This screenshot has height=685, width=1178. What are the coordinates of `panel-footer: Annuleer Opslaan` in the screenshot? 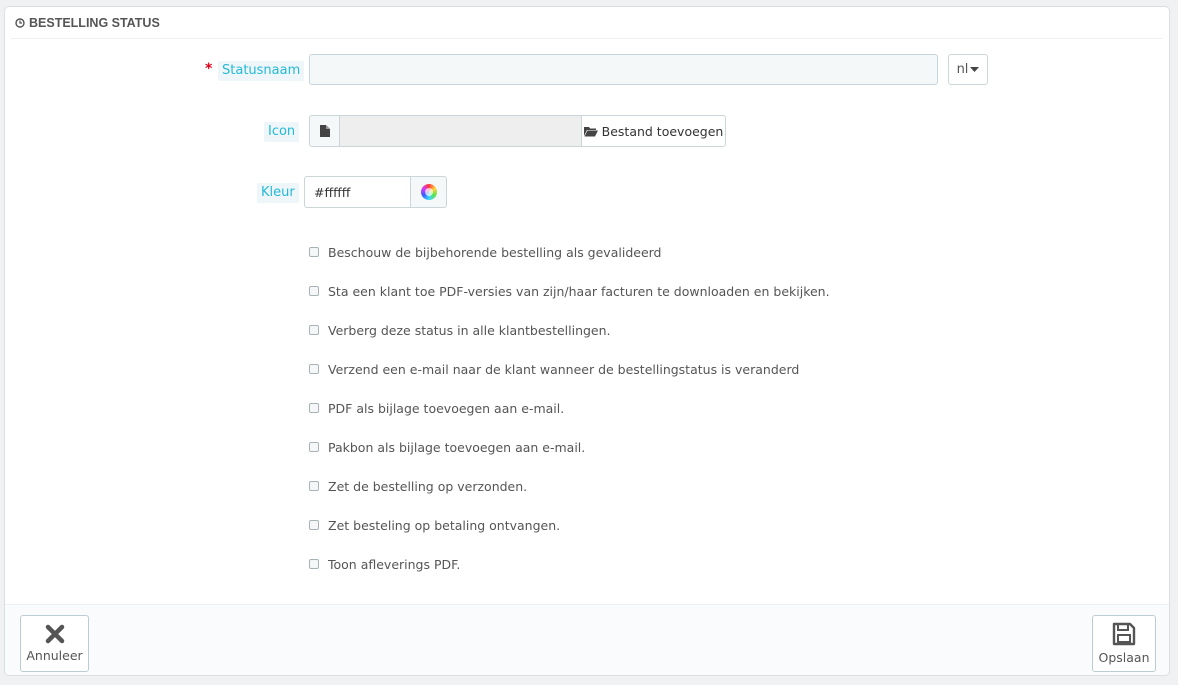 It's located at (587, 639).